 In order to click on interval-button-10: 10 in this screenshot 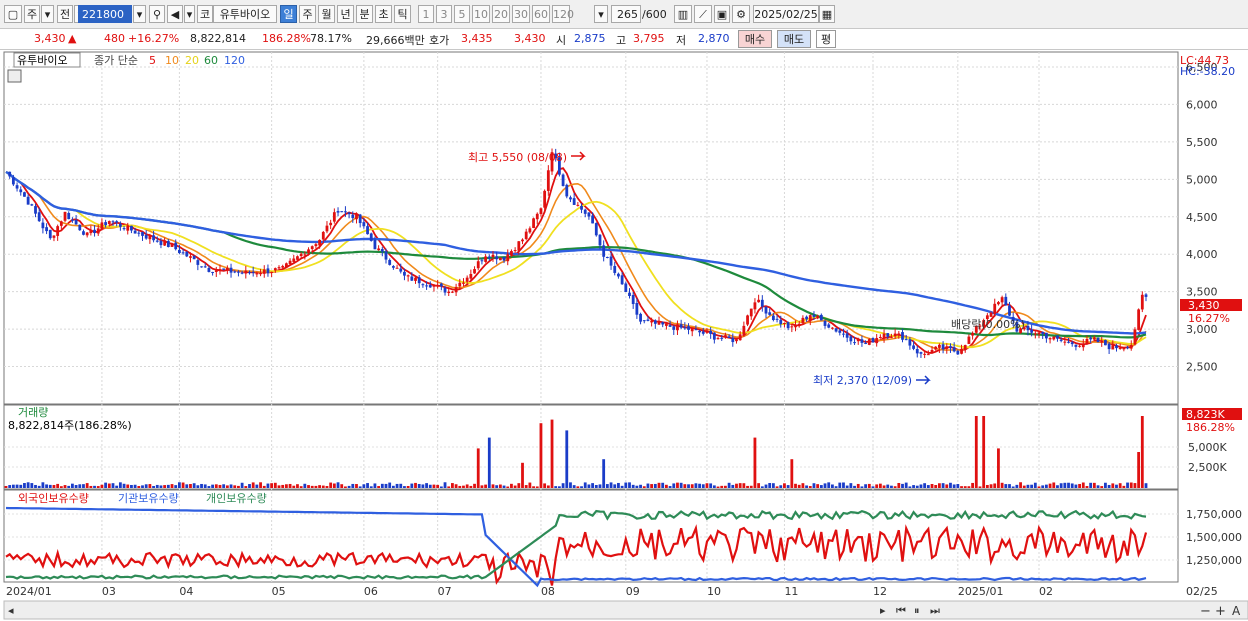, I will do `click(481, 14)`.